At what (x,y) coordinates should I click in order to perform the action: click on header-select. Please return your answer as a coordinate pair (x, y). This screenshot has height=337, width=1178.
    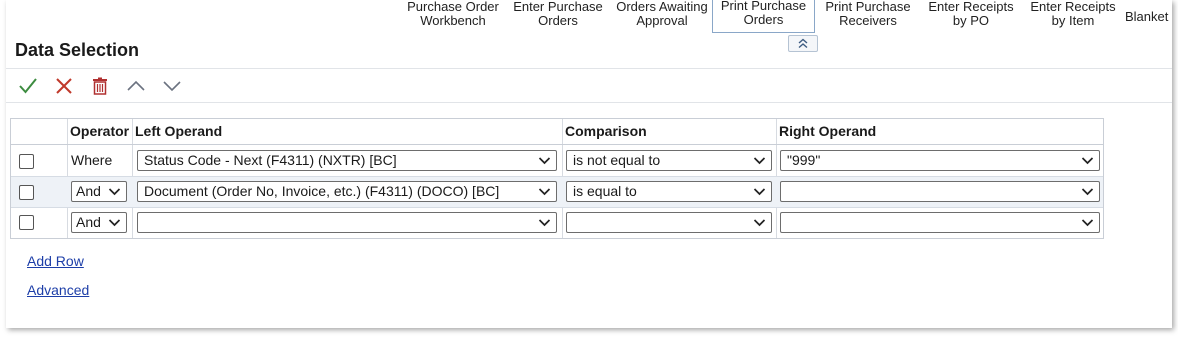
    Looking at the image, I should click on (39, 131).